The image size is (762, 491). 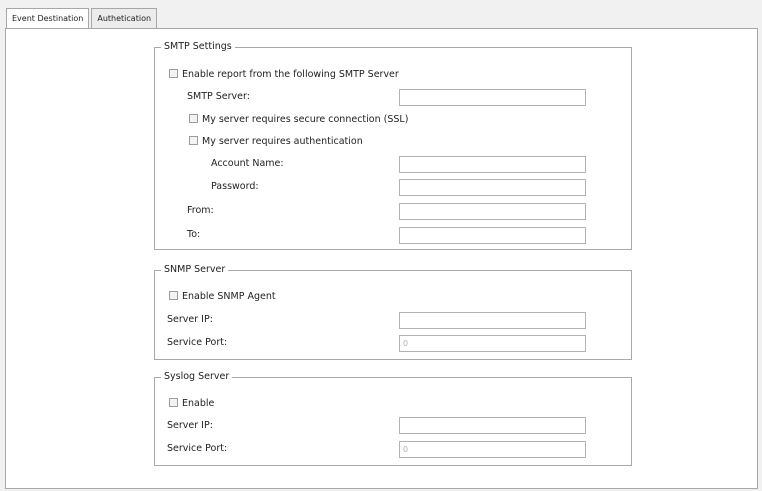 I want to click on syslog-enable-checkbox, so click(x=173, y=402).